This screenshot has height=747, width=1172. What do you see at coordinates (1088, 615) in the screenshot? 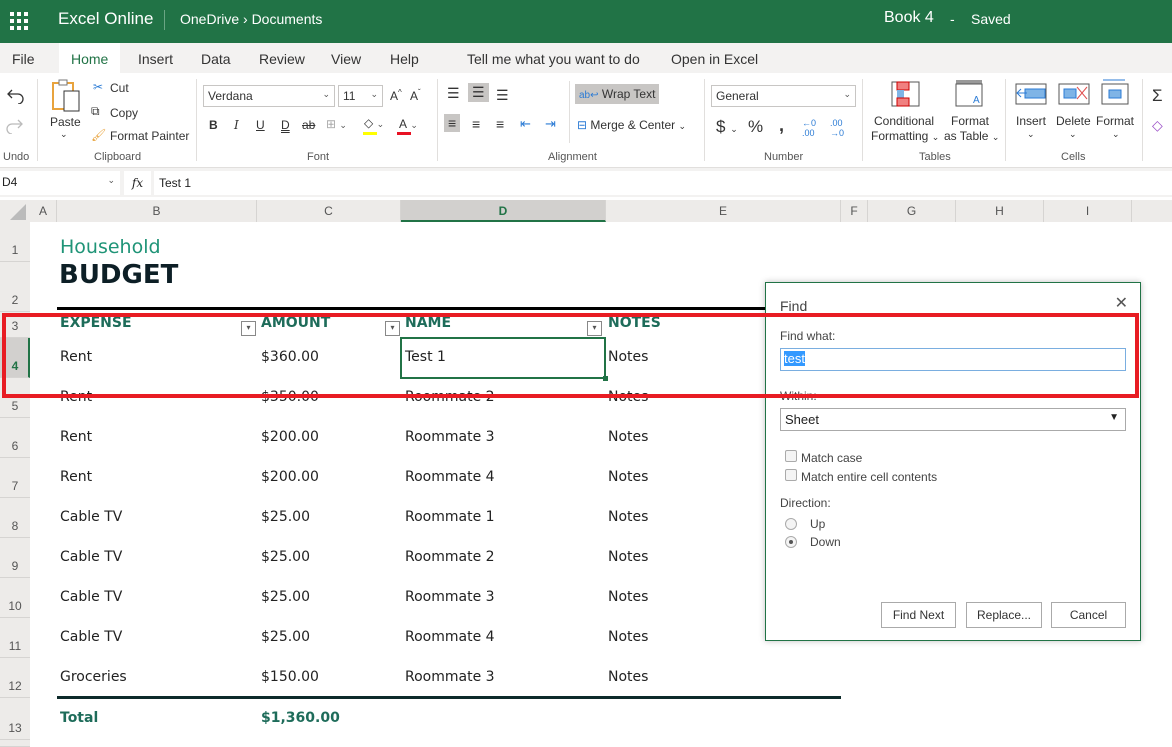
I see `cancel-button: Cancel` at bounding box center [1088, 615].